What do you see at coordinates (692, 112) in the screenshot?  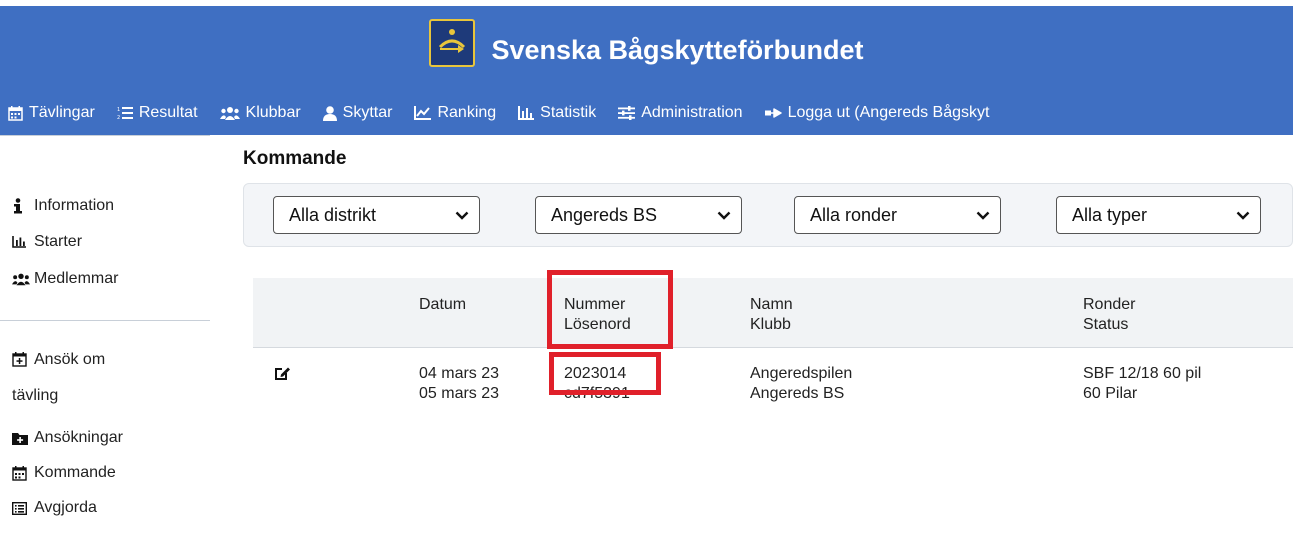 I see `nav-label: Administration` at bounding box center [692, 112].